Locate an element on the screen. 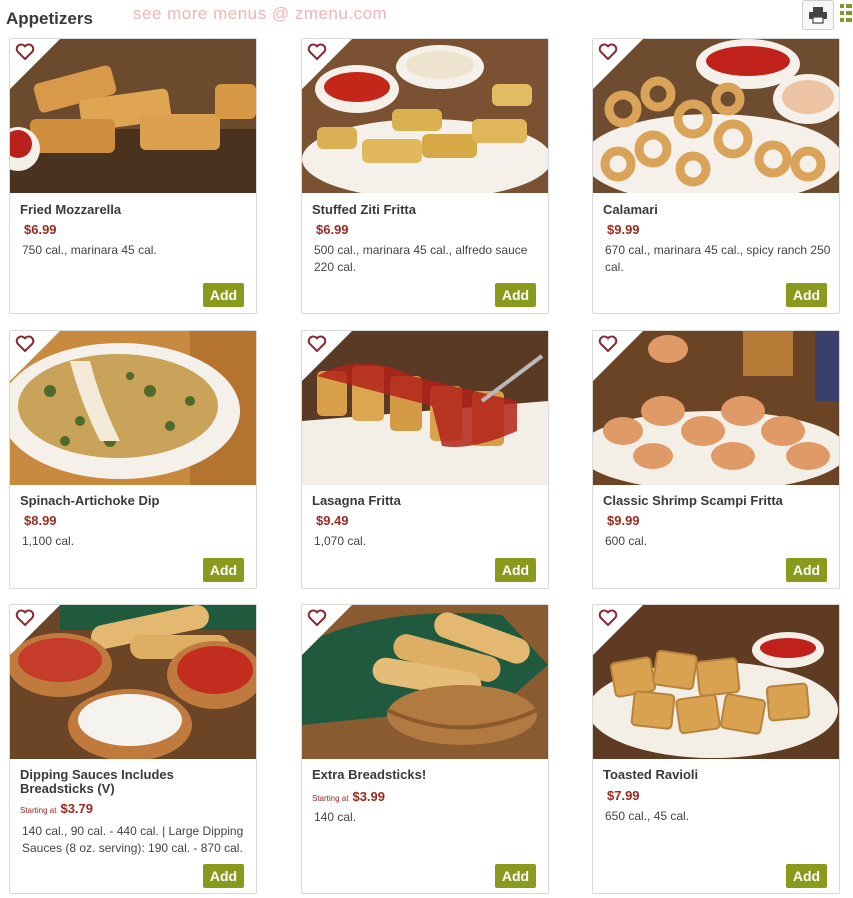 This screenshot has width=853, height=898. item-price: $8.99 is located at coordinates (38, 520).